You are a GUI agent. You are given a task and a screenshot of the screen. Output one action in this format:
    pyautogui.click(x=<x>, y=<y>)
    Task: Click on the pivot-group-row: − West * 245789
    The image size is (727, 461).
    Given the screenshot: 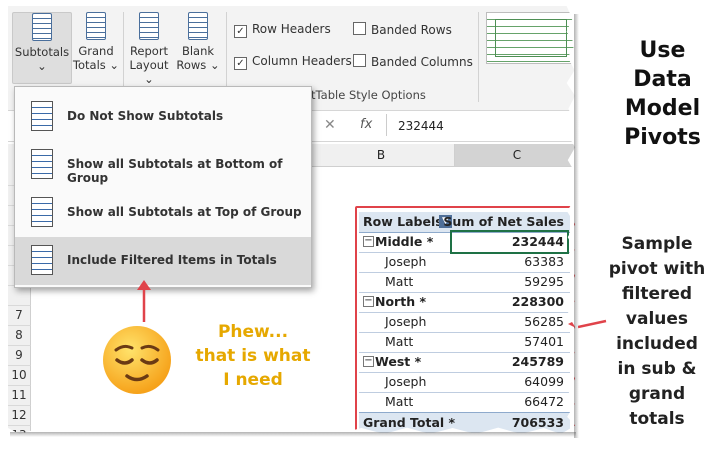 What is the action you would take?
    pyautogui.click(x=464, y=362)
    